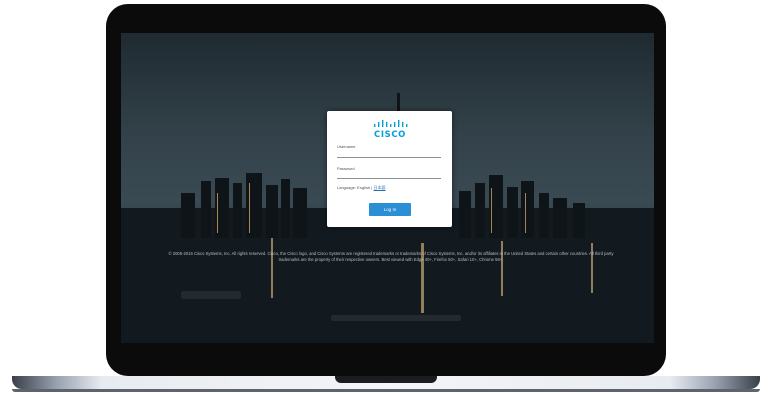  I want to click on cisco-logo-text: CISCO, so click(390, 135).